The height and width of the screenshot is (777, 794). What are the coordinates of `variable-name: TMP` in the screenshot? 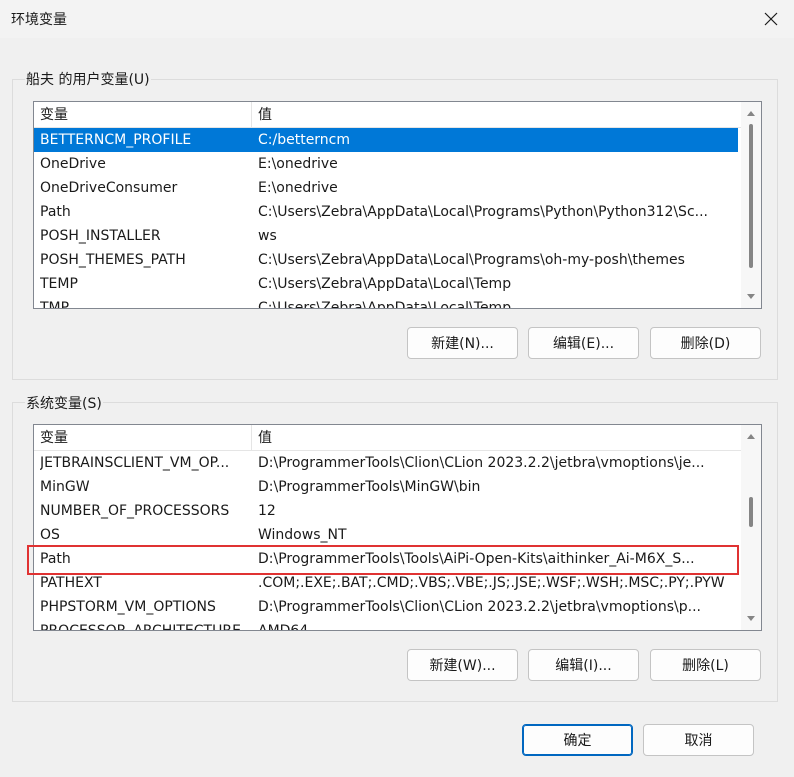 It's located at (55, 304).